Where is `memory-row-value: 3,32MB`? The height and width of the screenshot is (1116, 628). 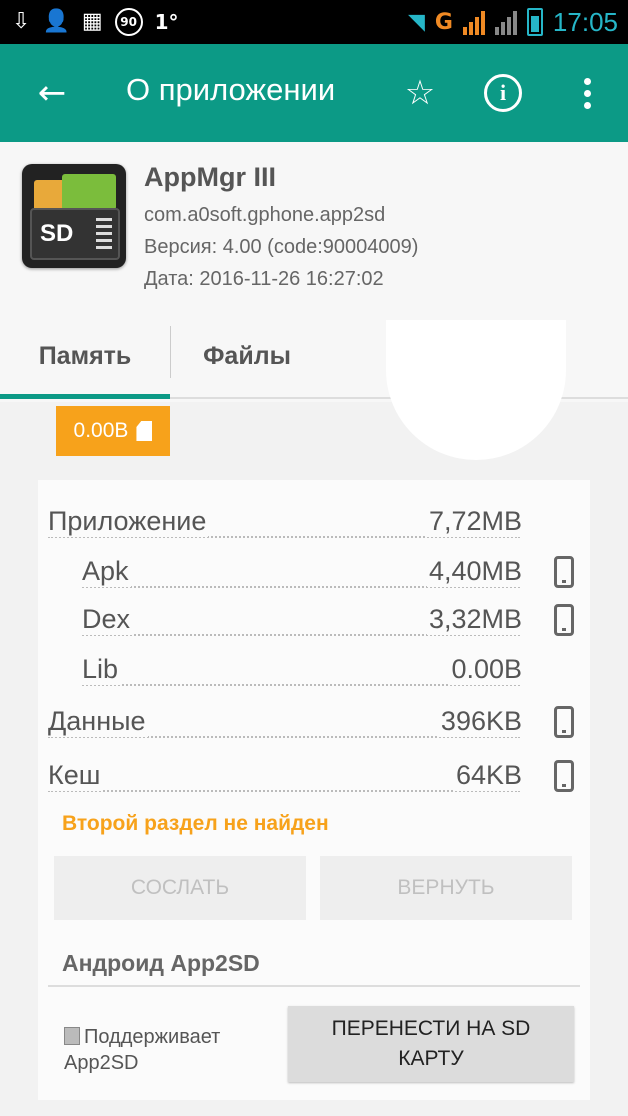 memory-row-value: 3,32MB is located at coordinates (474, 619).